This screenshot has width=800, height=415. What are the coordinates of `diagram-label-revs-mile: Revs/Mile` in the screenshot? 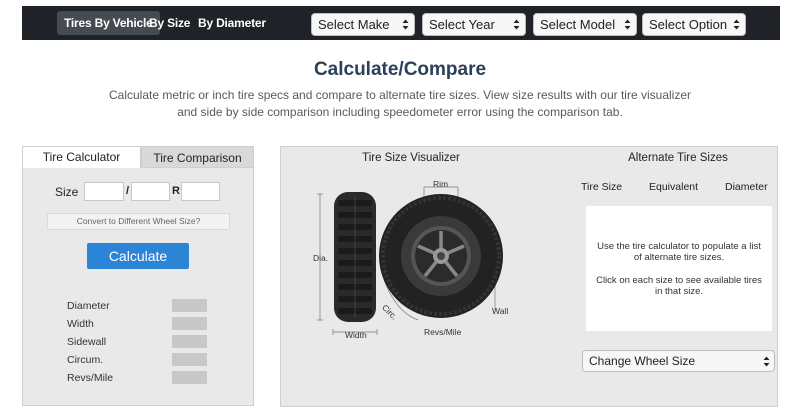 It's located at (443, 332).